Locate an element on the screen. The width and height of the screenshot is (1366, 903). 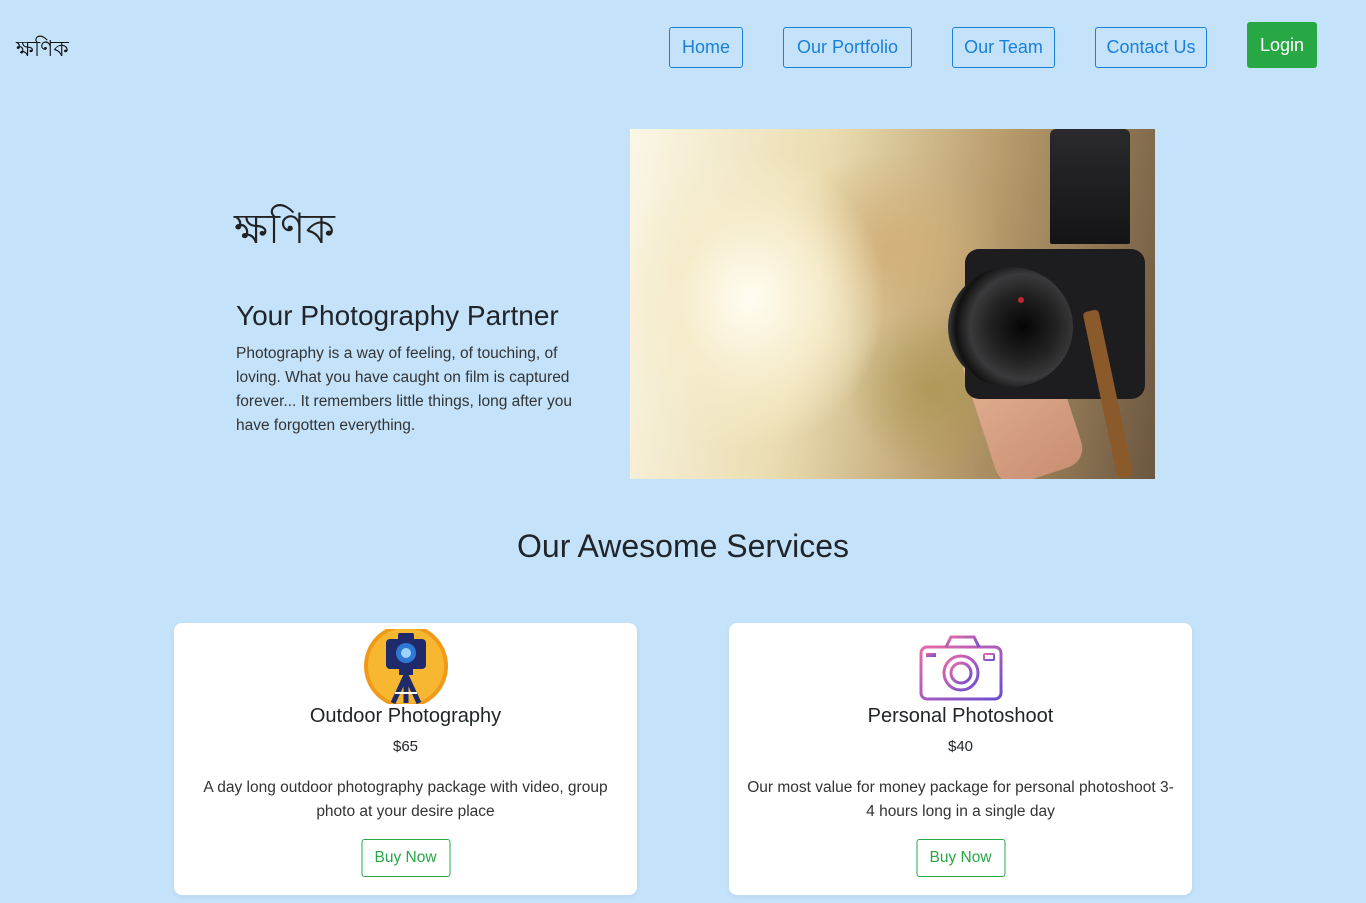
service-price: $65 is located at coordinates (405, 746).